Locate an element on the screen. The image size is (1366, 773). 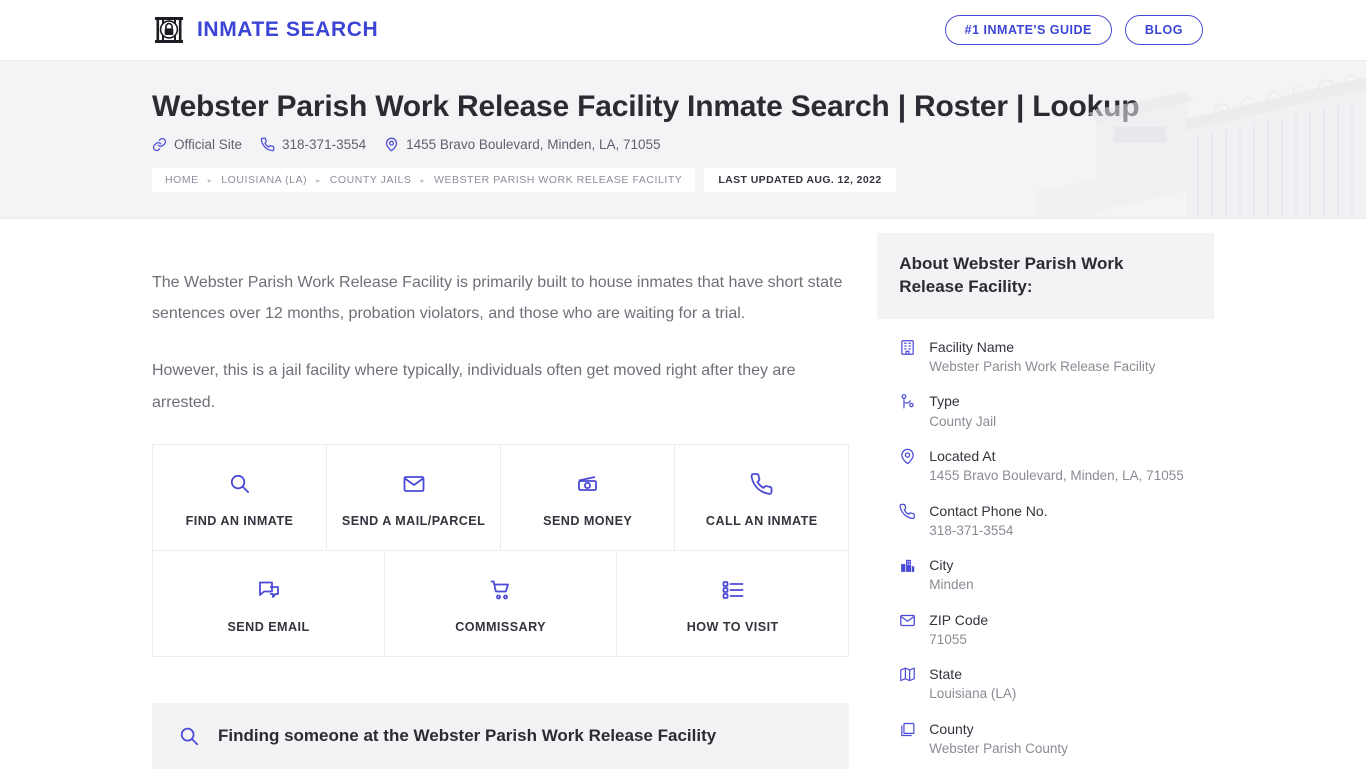
tile-label: HOW TO VISIT is located at coordinates (732, 626).